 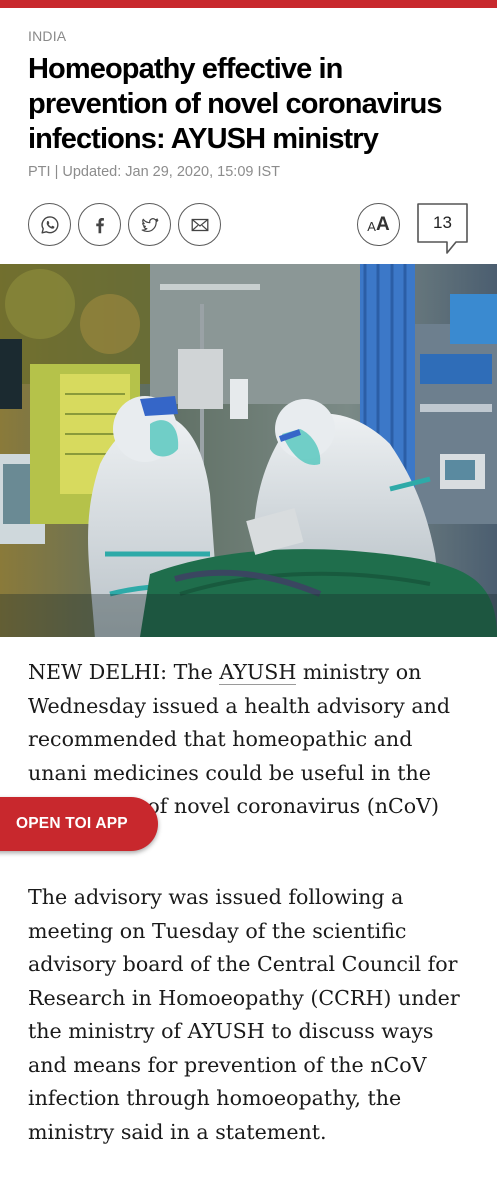 What do you see at coordinates (124, 672) in the screenshot?
I see `paragraph-text: NEW DELHI: The` at bounding box center [124, 672].